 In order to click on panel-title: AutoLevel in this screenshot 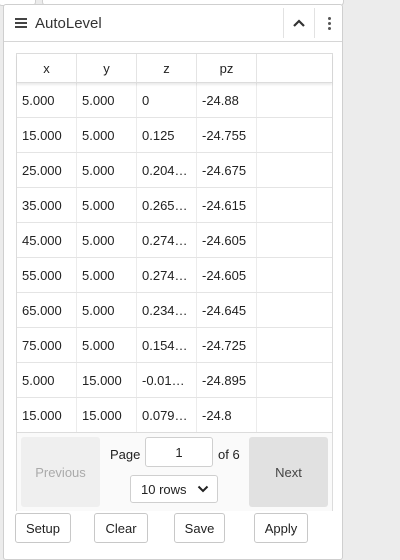, I will do `click(68, 23)`.